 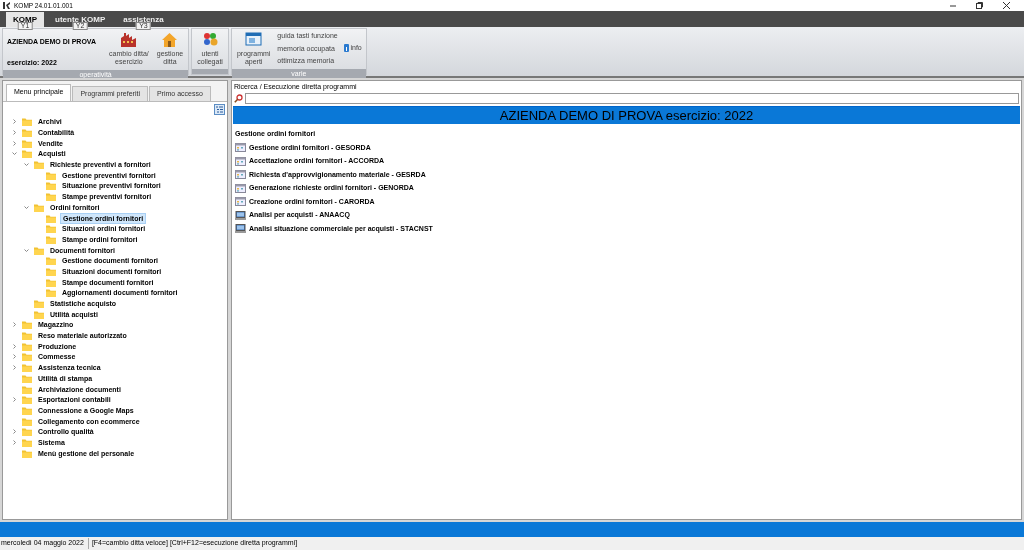 What do you see at coordinates (7, 5) in the screenshot?
I see `app-logo-icon` at bounding box center [7, 5].